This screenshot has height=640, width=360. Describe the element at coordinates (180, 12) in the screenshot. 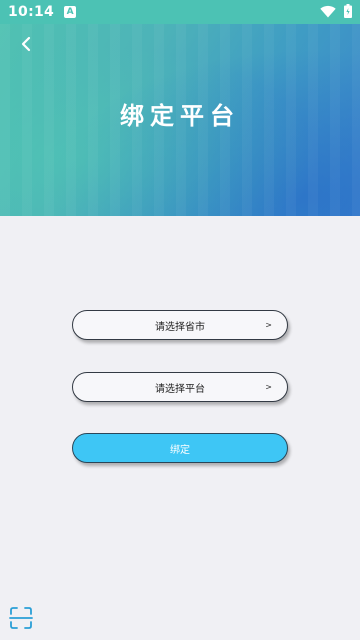

I see `status-bar: 10:14 A` at that location.